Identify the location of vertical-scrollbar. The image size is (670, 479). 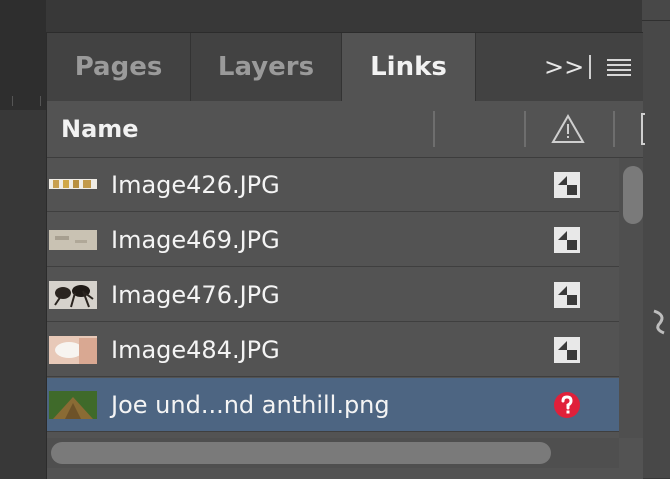
(631, 298).